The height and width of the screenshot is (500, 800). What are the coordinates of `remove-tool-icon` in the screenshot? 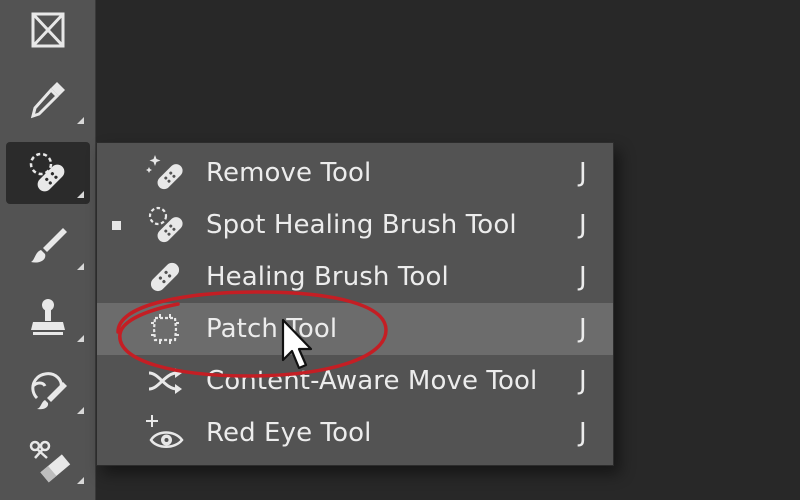 It's located at (165, 173).